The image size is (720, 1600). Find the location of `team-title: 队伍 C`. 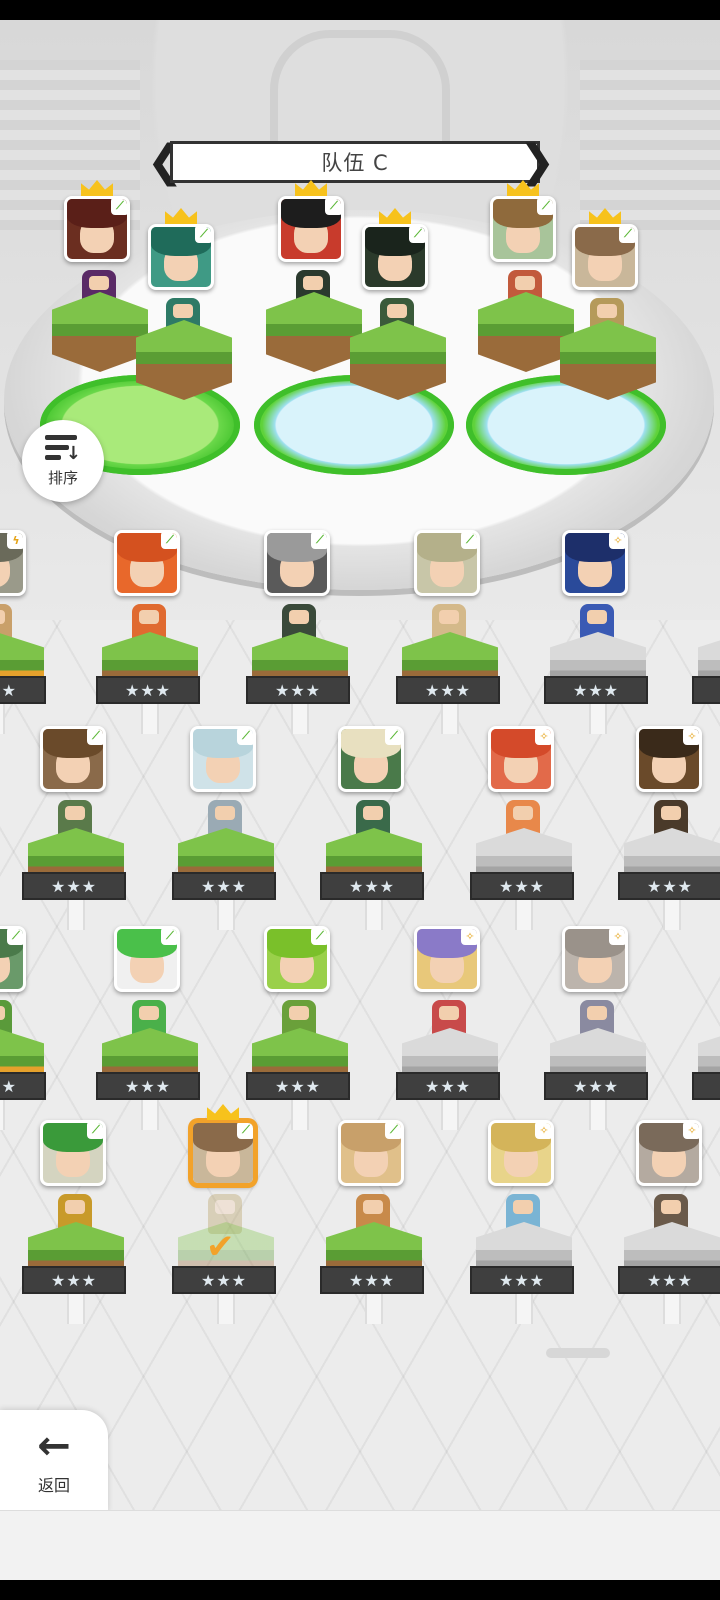

team-title: 队伍 C is located at coordinates (355, 162).